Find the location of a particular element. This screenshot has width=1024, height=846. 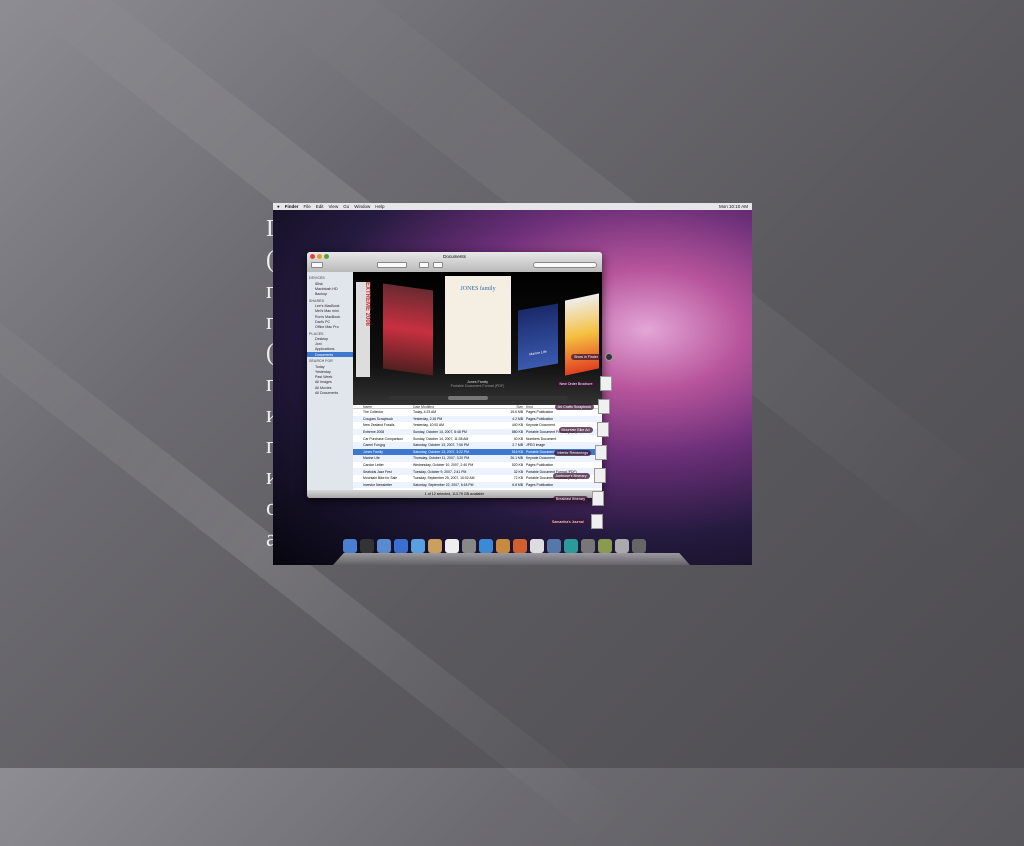

sidebar-item-all-documents: All Documents is located at coordinates (330, 392).